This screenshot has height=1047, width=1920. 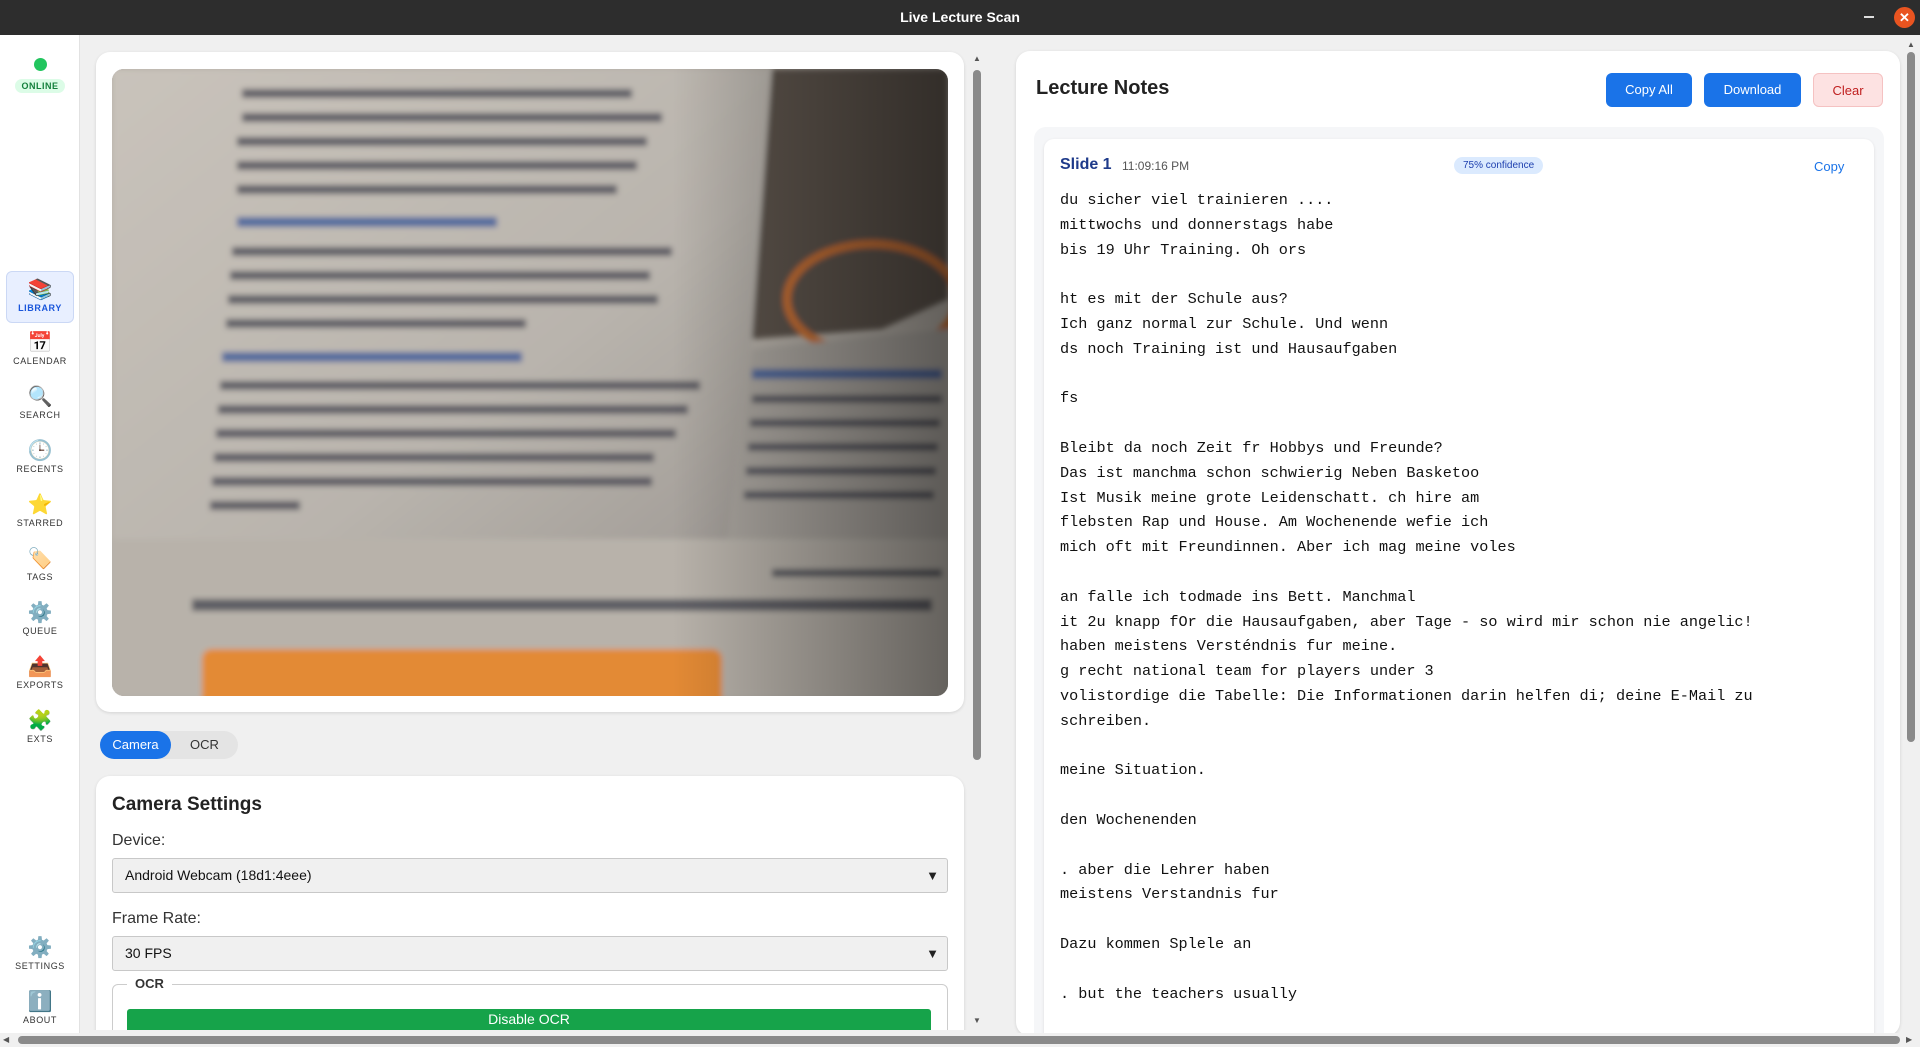 I want to click on sidebar-item-exports: 📤 EXPORTS, so click(x=40, y=675).